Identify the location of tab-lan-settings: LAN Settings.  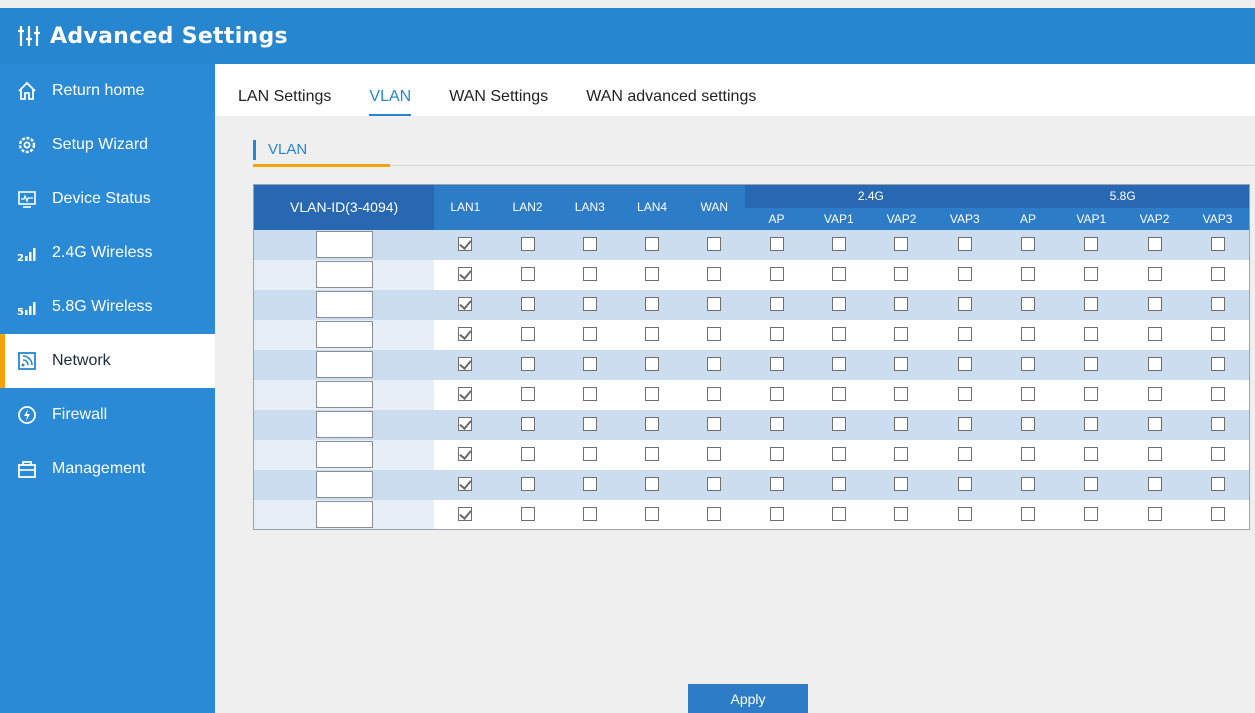
(284, 102).